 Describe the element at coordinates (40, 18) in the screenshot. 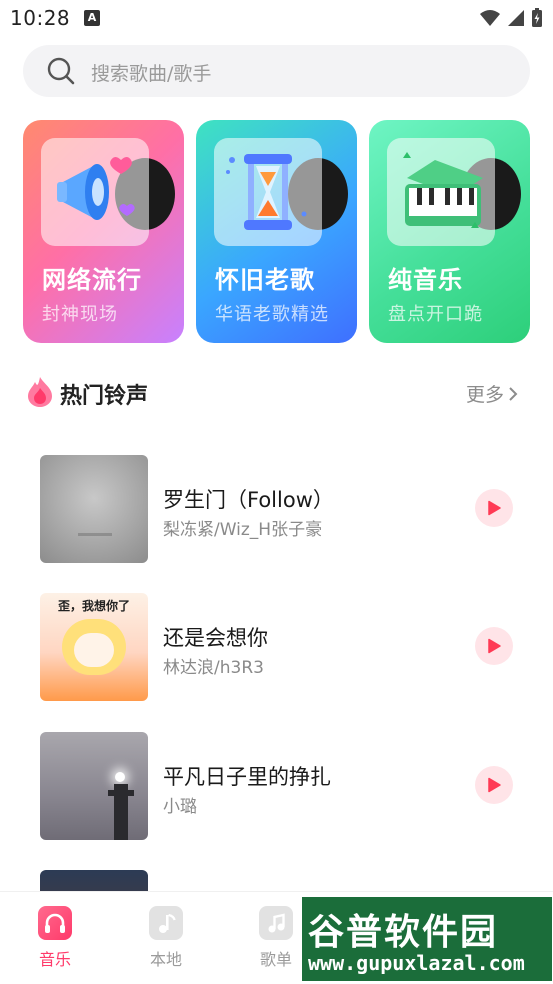

I see `status-time: 10:28` at that location.